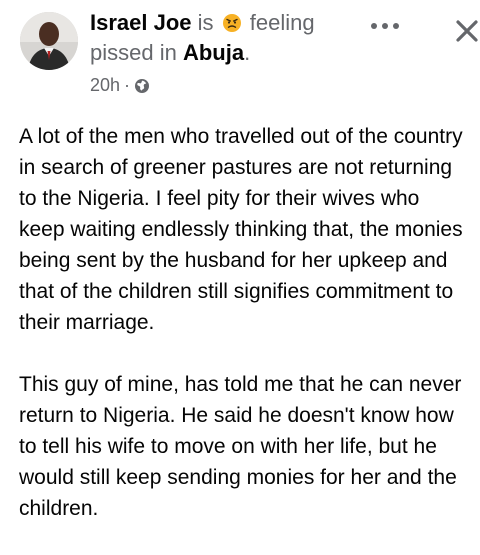 This screenshot has width=480, height=555. I want to click on post-meta: 20h ·, so click(120, 85).